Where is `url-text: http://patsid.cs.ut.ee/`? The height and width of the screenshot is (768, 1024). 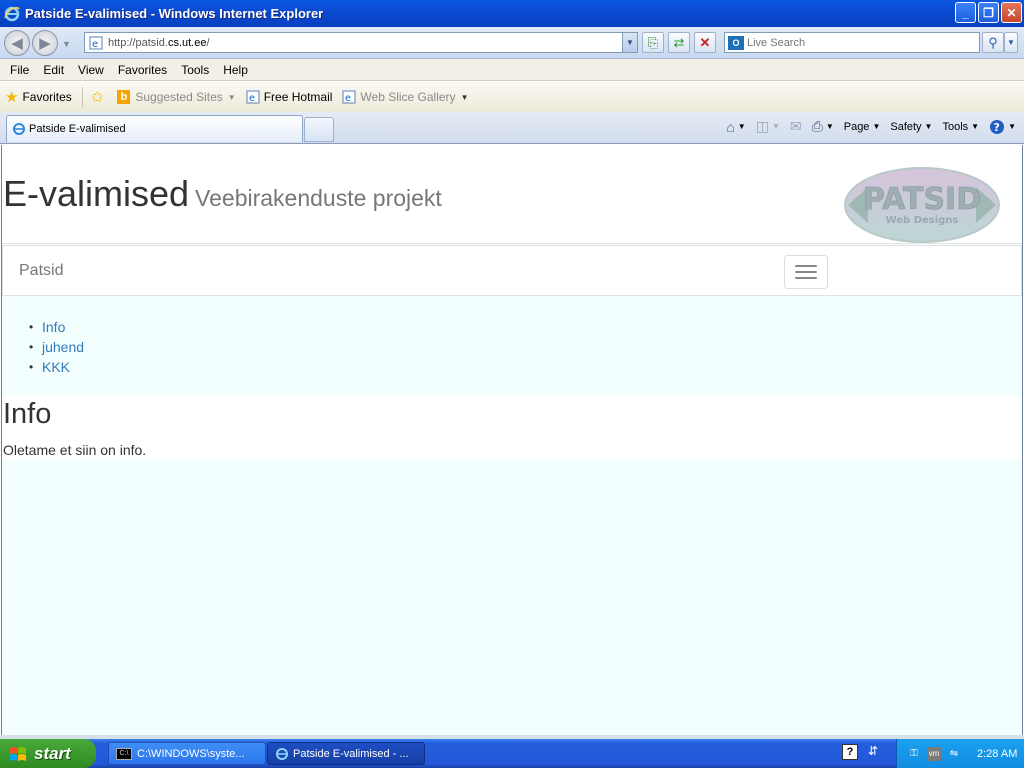 url-text: http://patsid.cs.ut.ee/ is located at coordinates (159, 42).